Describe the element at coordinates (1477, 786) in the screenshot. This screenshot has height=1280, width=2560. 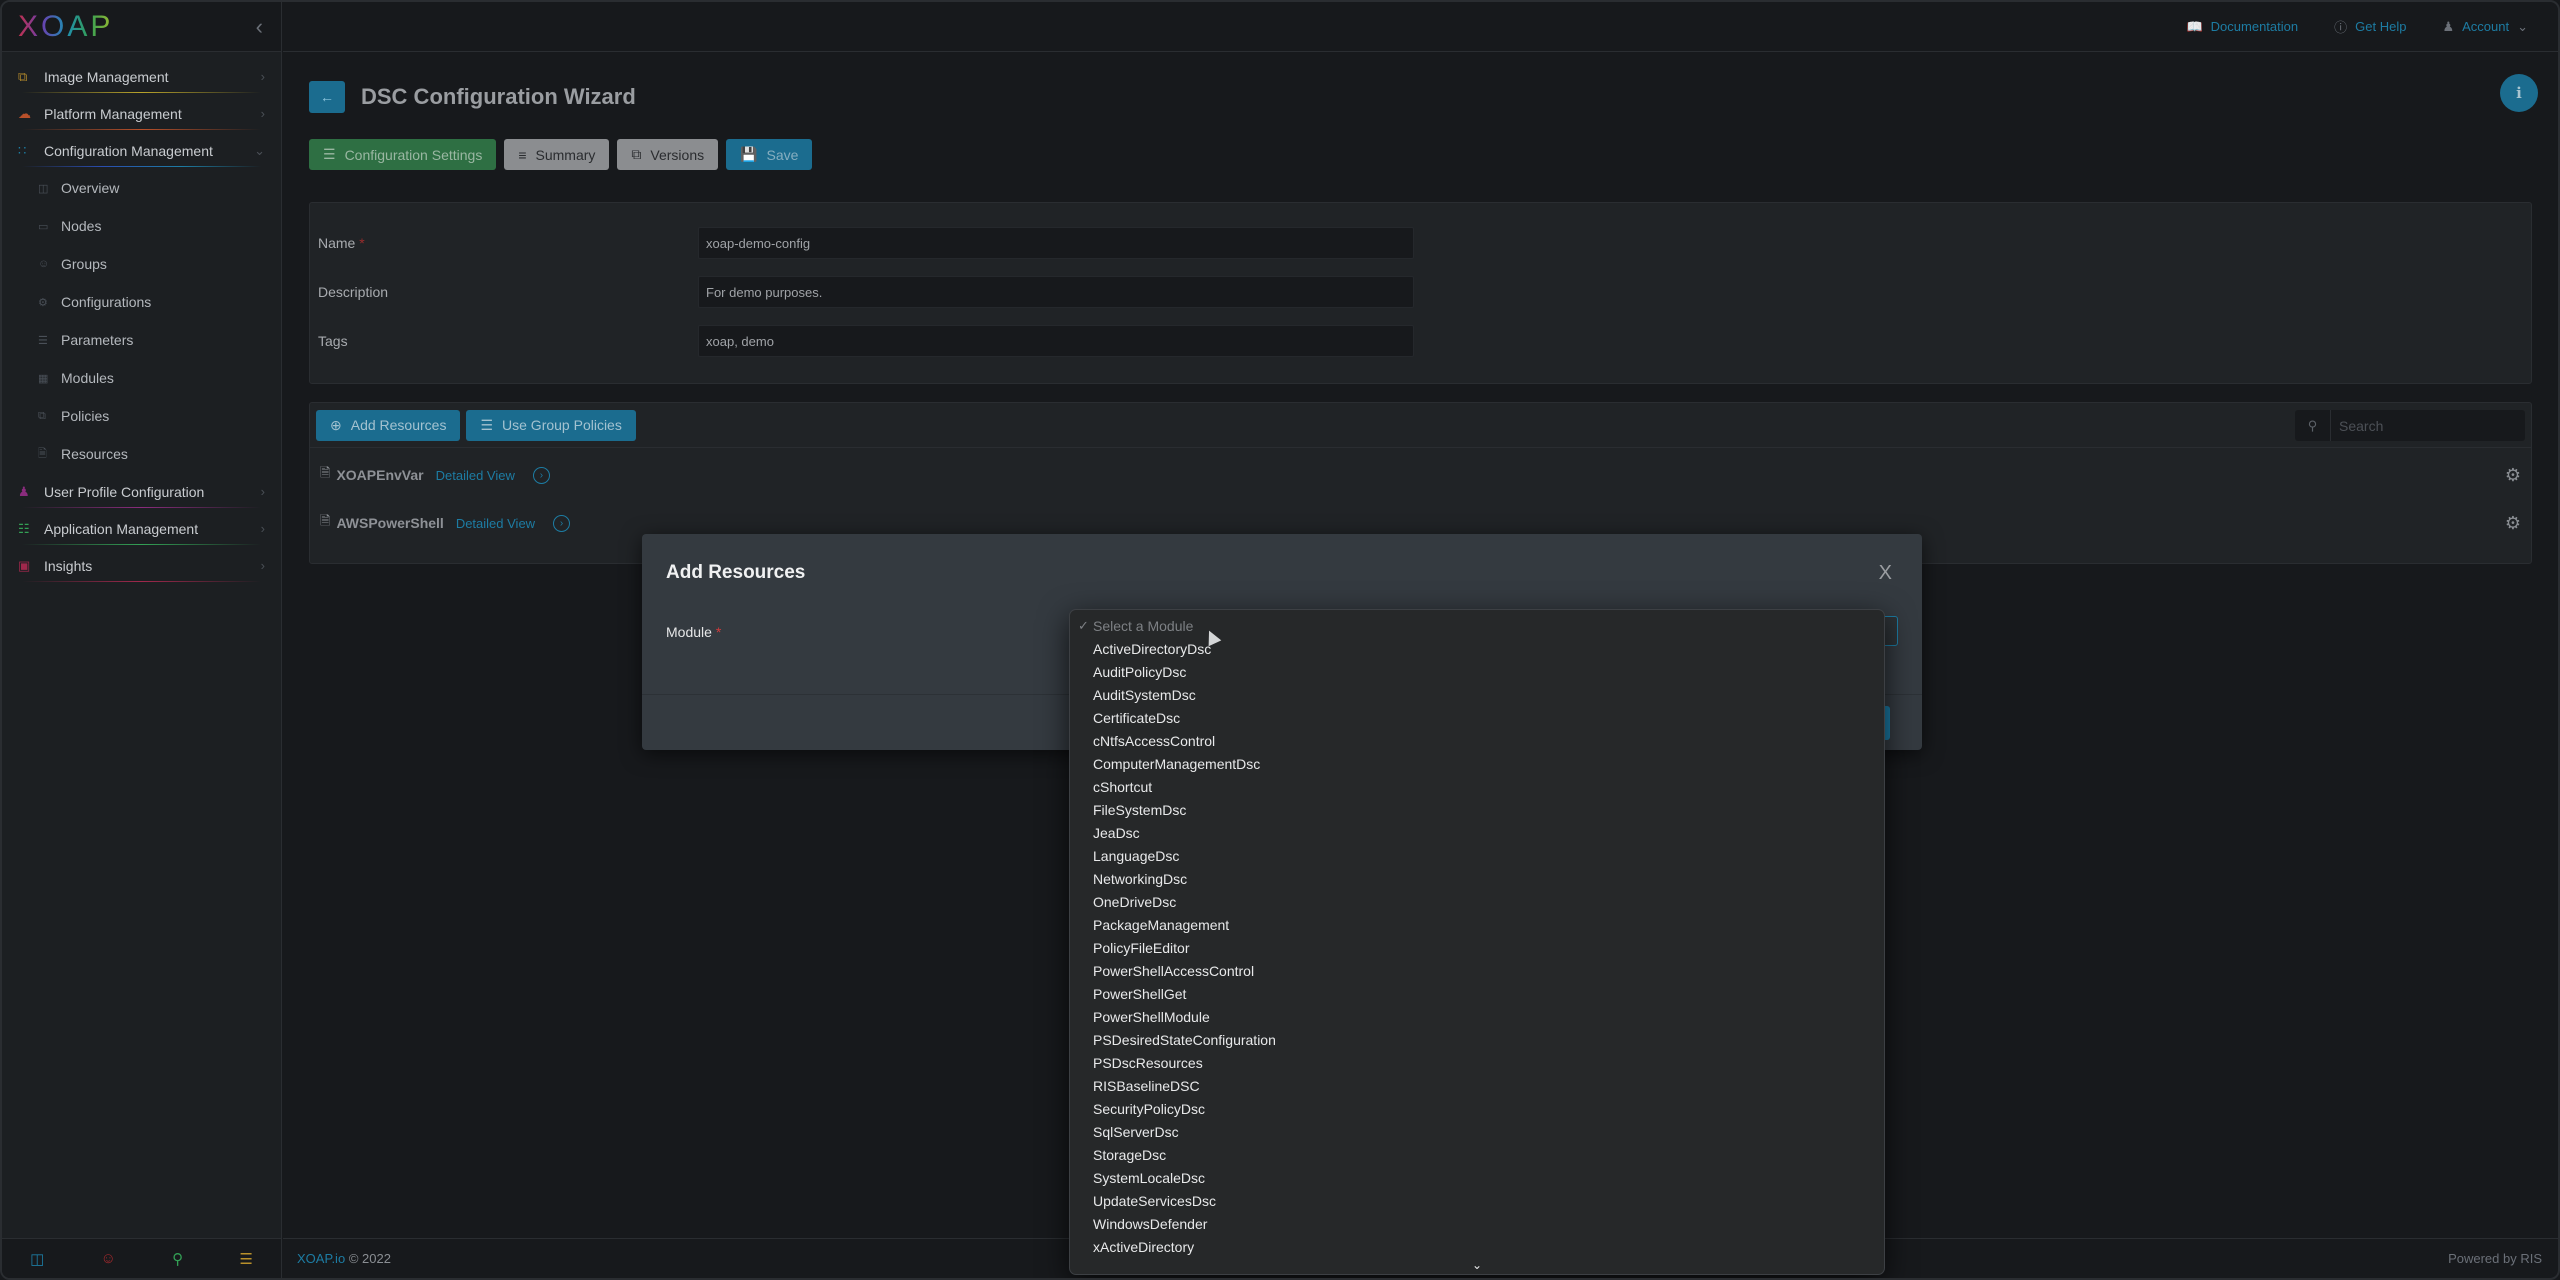
I see `dropdown-option: cShortcut` at that location.